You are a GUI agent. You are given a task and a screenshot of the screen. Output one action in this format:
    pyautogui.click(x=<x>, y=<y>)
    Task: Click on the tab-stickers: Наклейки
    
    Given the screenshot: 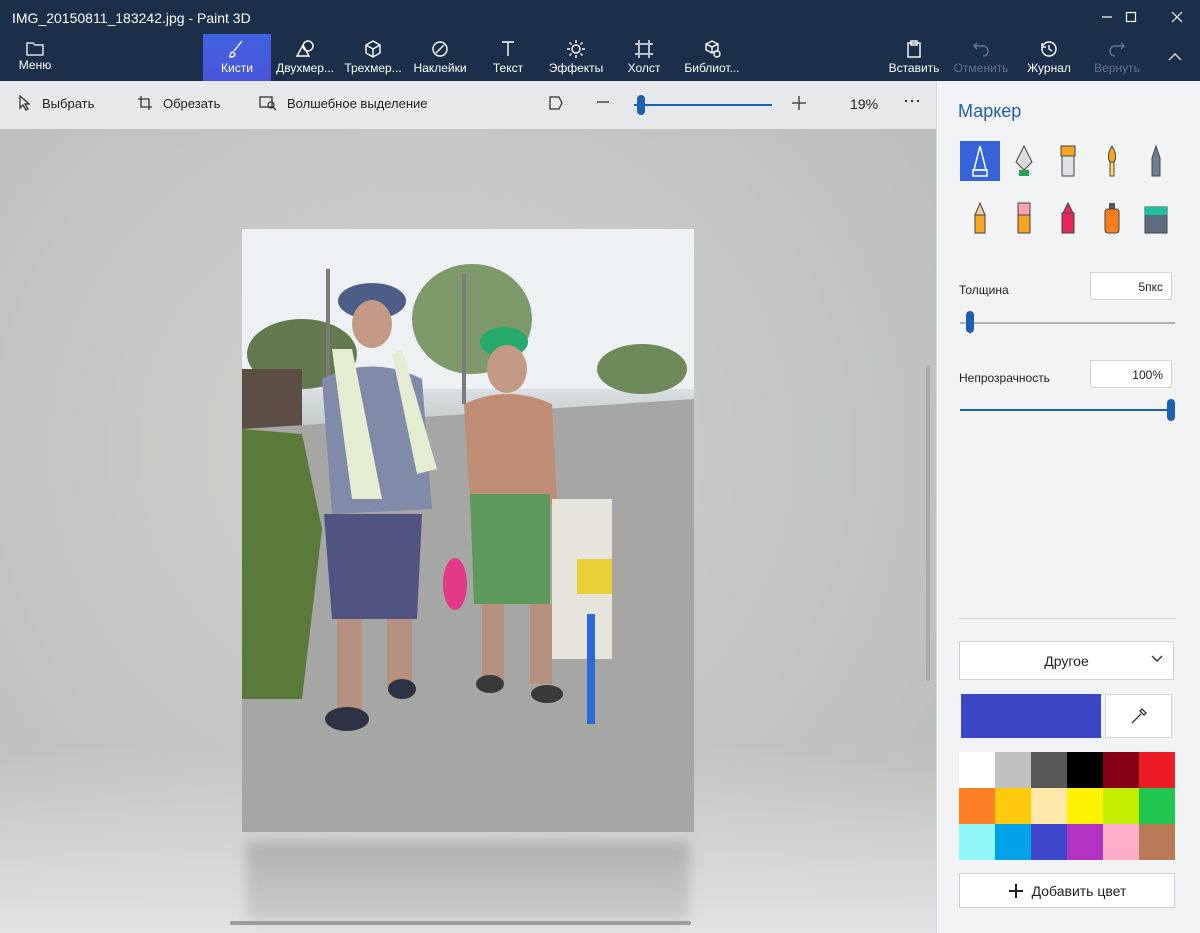 What is the action you would take?
    pyautogui.click(x=440, y=57)
    